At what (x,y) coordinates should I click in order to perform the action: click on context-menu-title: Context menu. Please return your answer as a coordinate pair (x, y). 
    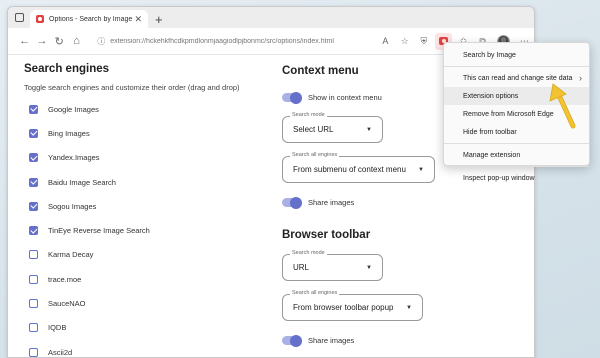
    Looking at the image, I should click on (320, 71).